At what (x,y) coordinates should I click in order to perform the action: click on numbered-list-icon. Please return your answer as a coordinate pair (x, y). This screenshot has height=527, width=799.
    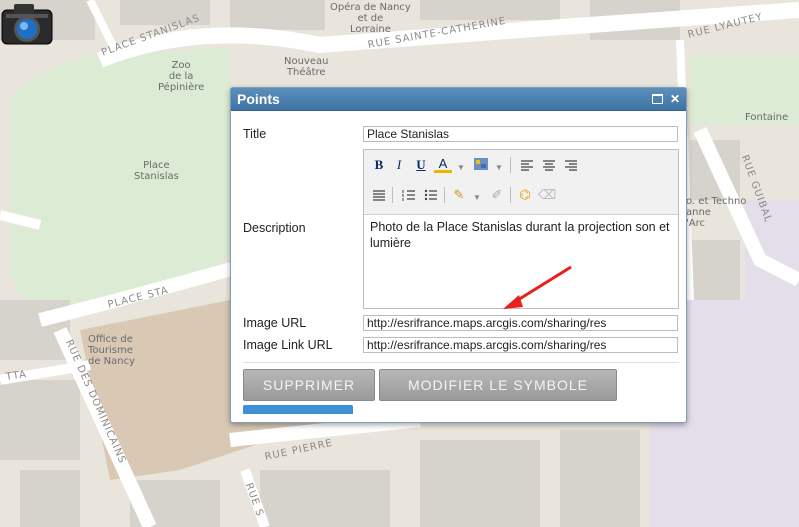
    Looking at the image, I should click on (409, 195).